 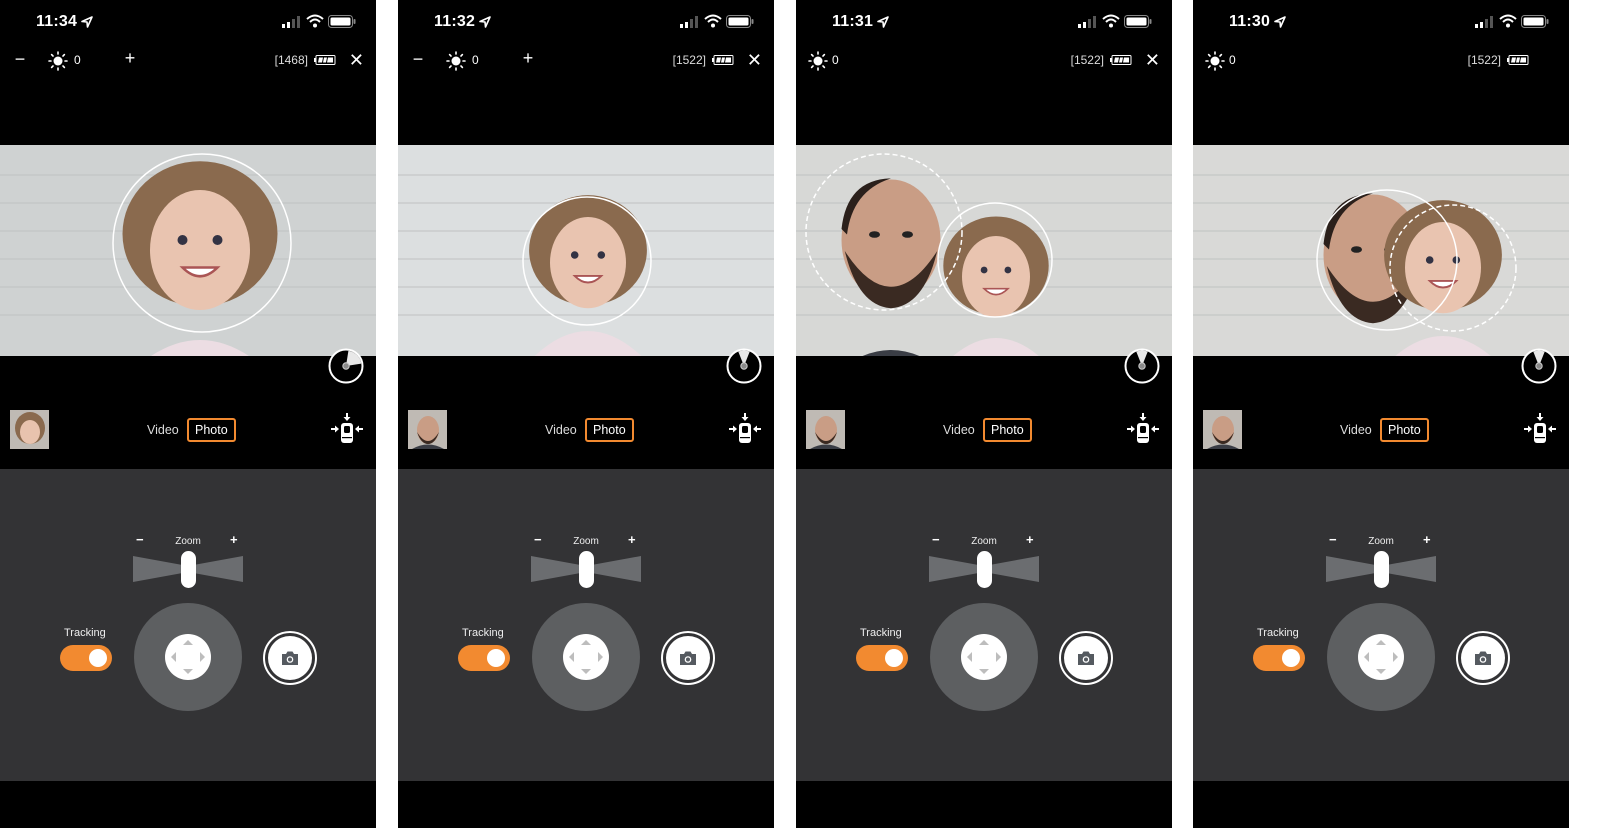 I want to click on control-panel: − Zoom + Tracking, so click(x=984, y=625).